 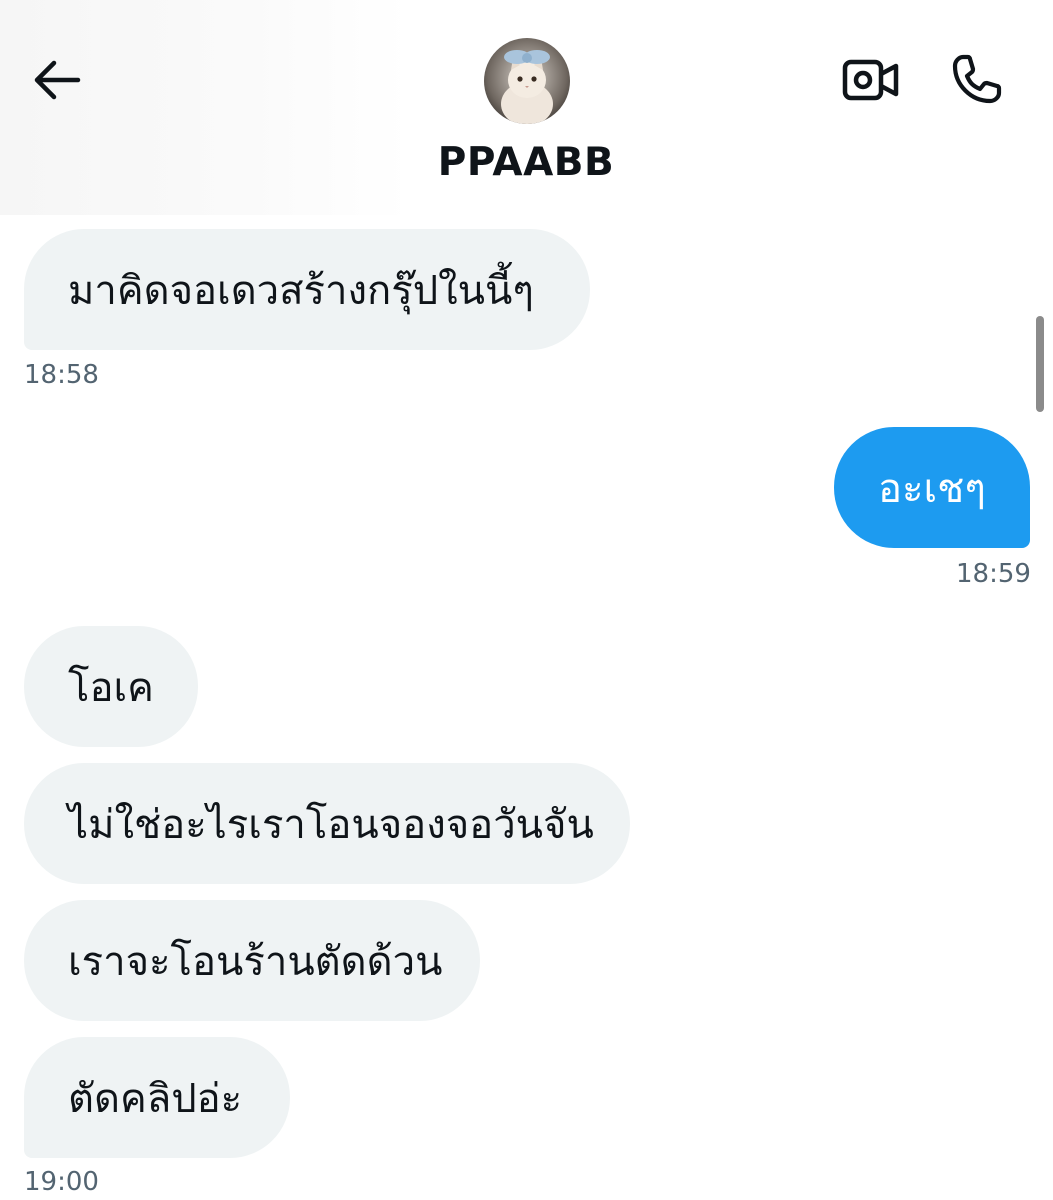 I want to click on message-bubble-incoming: ไม่ใช่อะไรเราโอนจองจอวันจัน, so click(x=327, y=823).